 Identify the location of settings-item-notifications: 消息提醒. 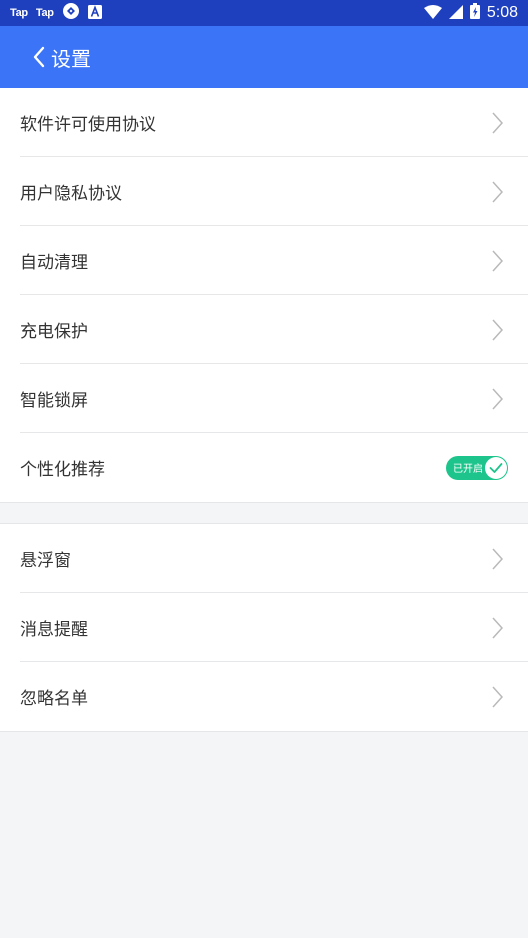
(264, 627).